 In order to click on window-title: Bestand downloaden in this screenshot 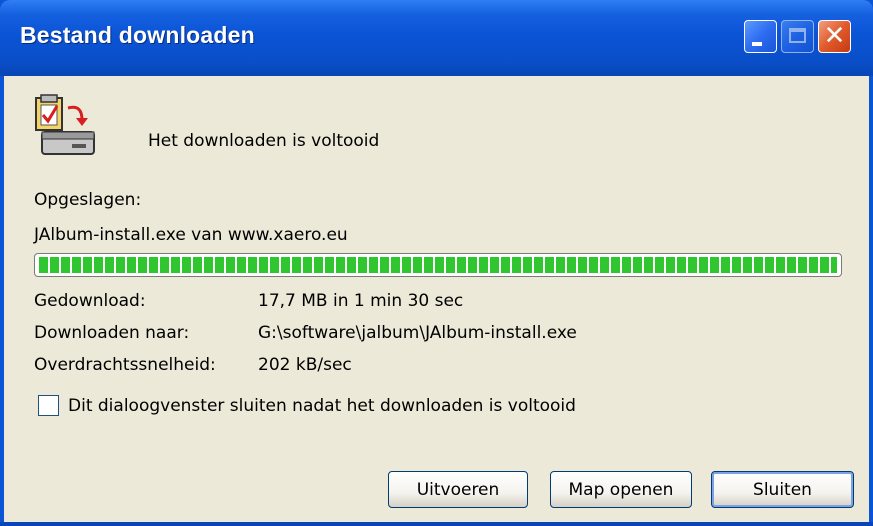, I will do `click(137, 35)`.